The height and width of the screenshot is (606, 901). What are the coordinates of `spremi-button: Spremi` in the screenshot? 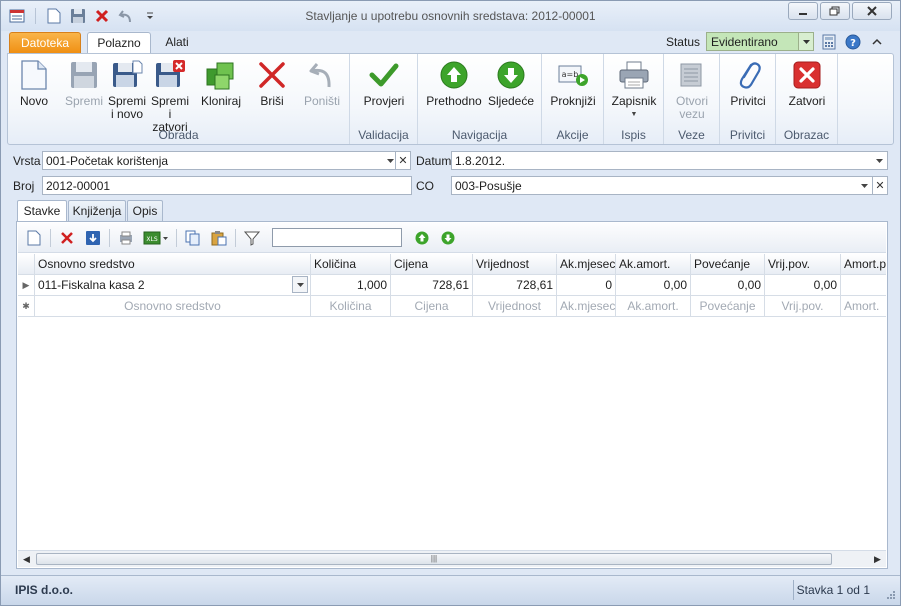 It's located at (84, 82).